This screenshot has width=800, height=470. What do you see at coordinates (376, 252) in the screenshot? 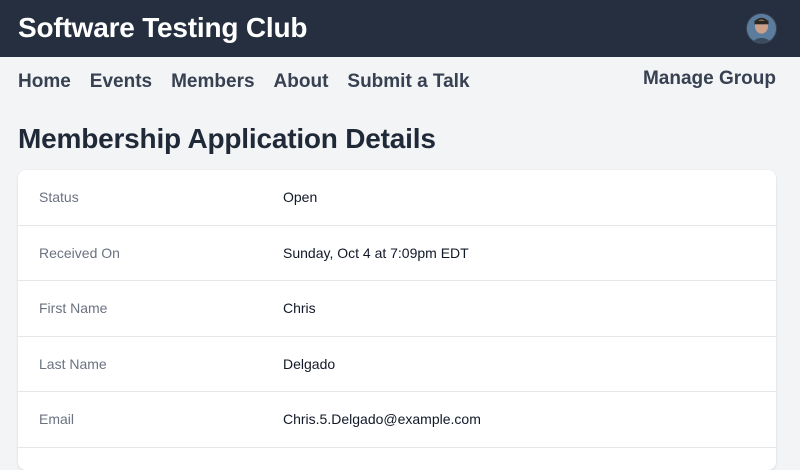
I see `detail-value: Sunday, Oct 4 at 7:09pm EDT` at bounding box center [376, 252].